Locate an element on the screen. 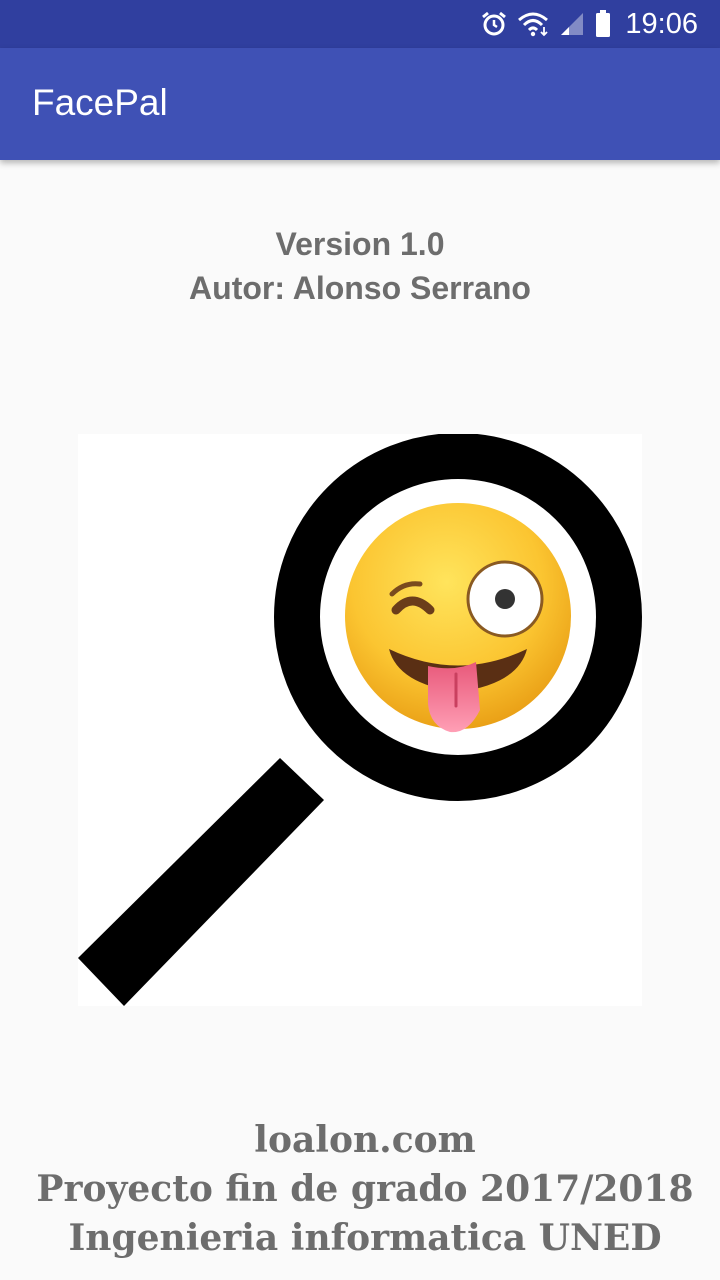  about-info: Version 1.0 Autor: Alonso Serrano is located at coordinates (360, 266).